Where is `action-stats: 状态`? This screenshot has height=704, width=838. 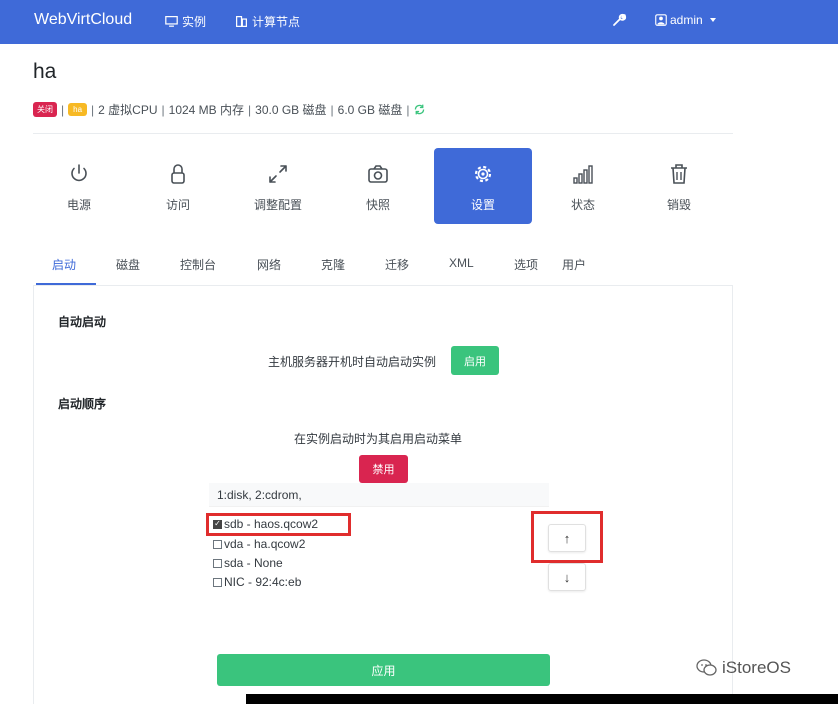 action-stats: 状态 is located at coordinates (583, 186).